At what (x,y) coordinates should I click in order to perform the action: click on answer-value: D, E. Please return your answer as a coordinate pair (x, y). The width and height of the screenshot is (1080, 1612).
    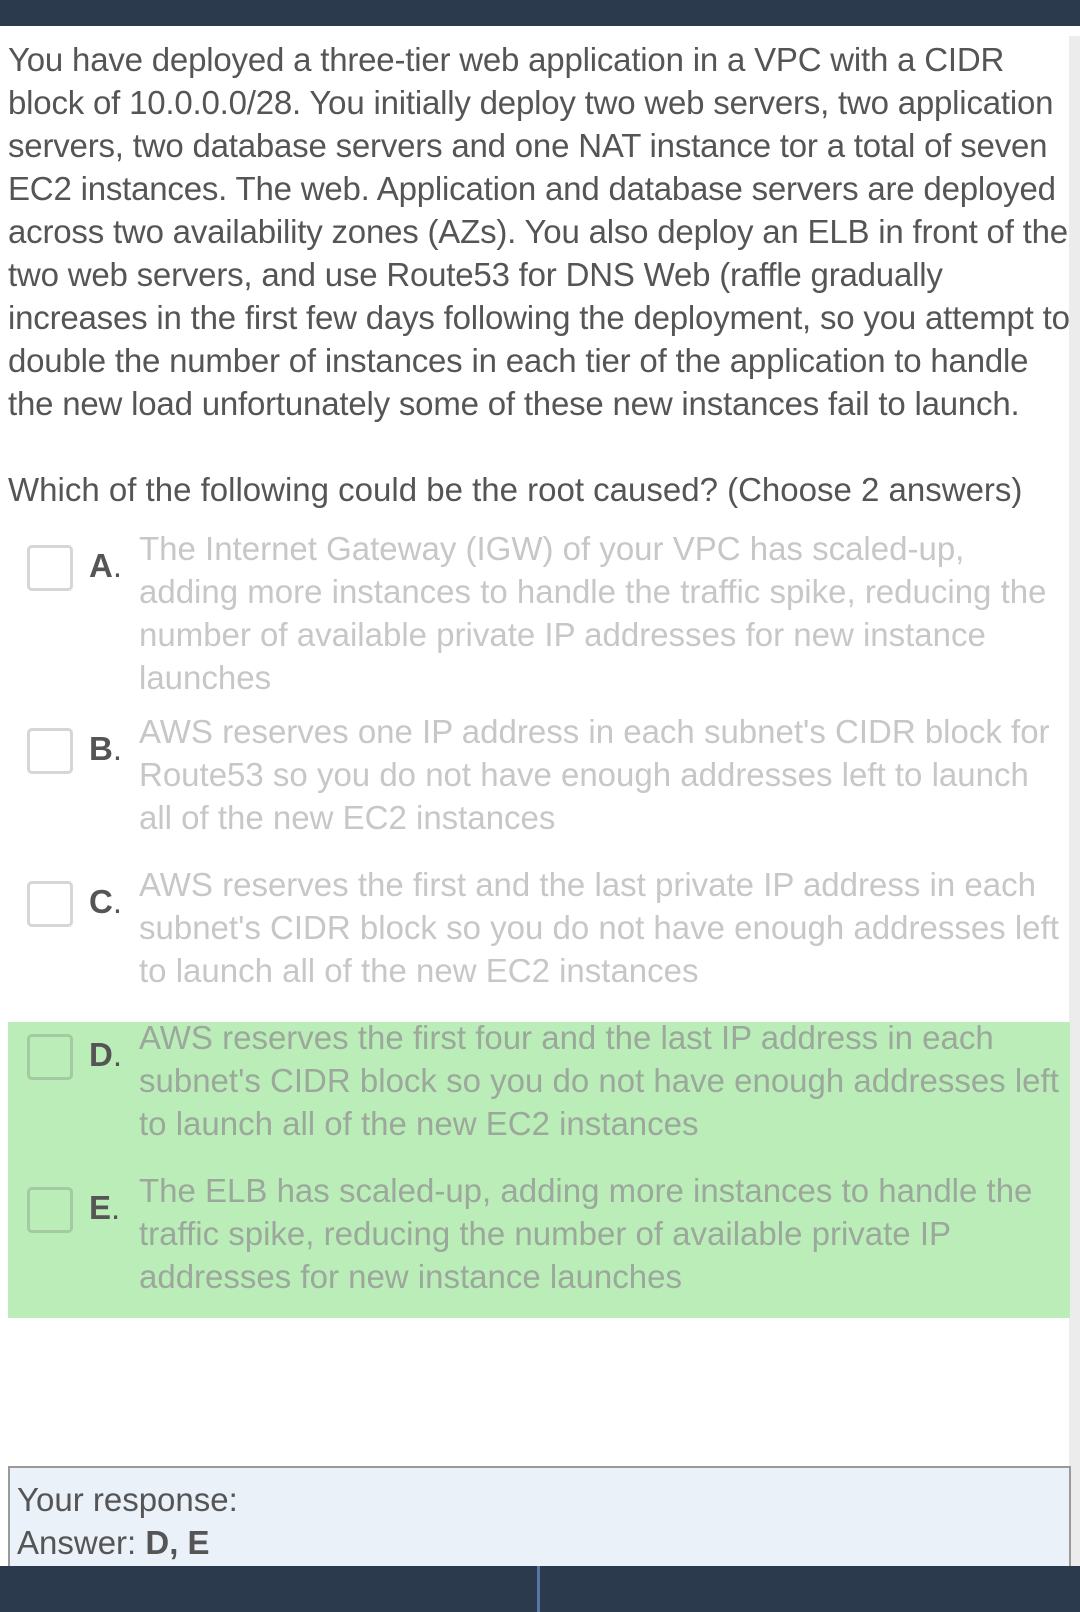
    Looking at the image, I should click on (177, 1542).